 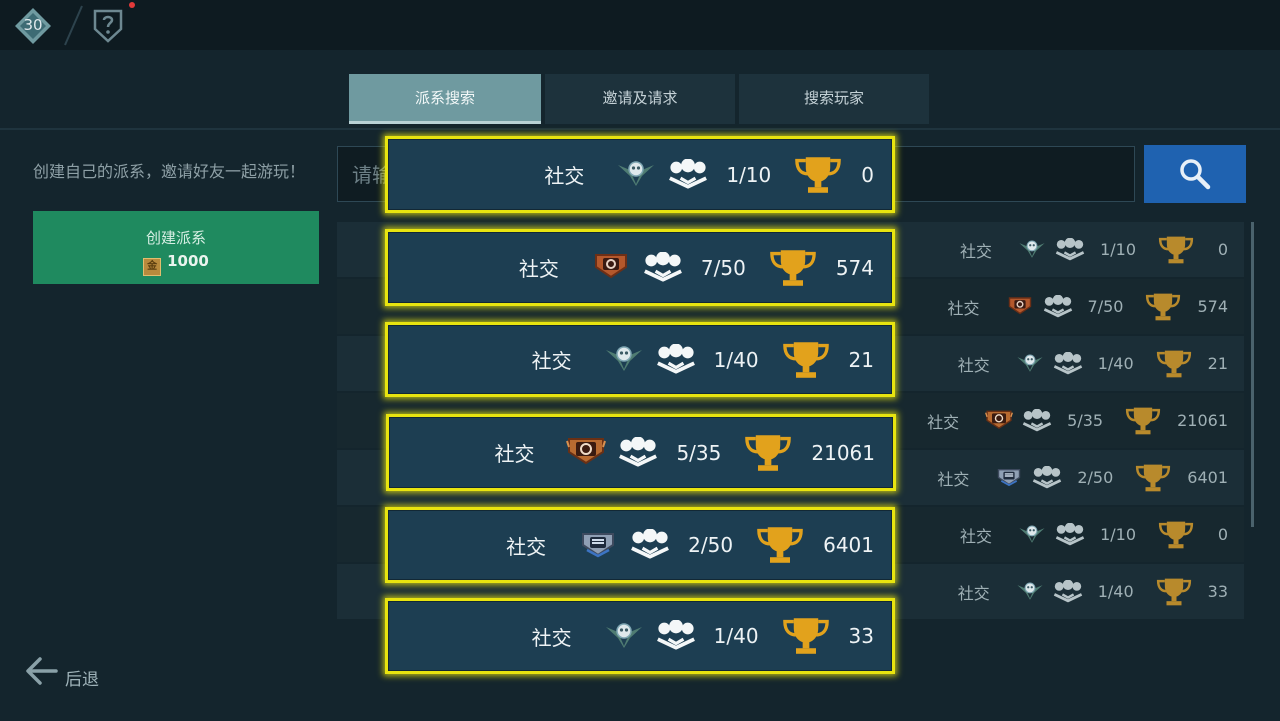 I want to click on highlighted-faction-card: 社交 7/50 574, so click(x=640, y=267).